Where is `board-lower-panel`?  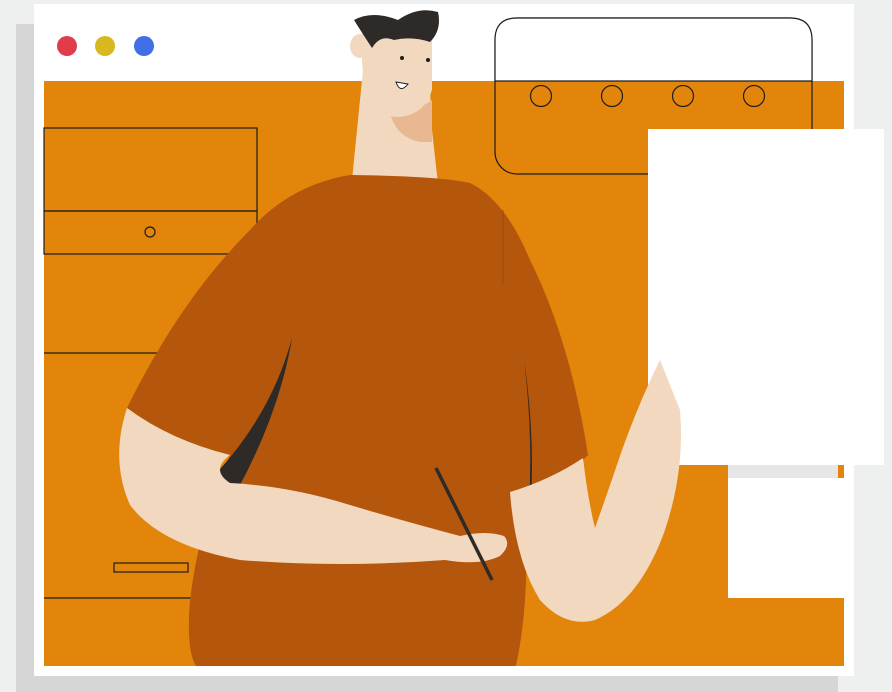
board-lower-panel is located at coordinates (786, 538).